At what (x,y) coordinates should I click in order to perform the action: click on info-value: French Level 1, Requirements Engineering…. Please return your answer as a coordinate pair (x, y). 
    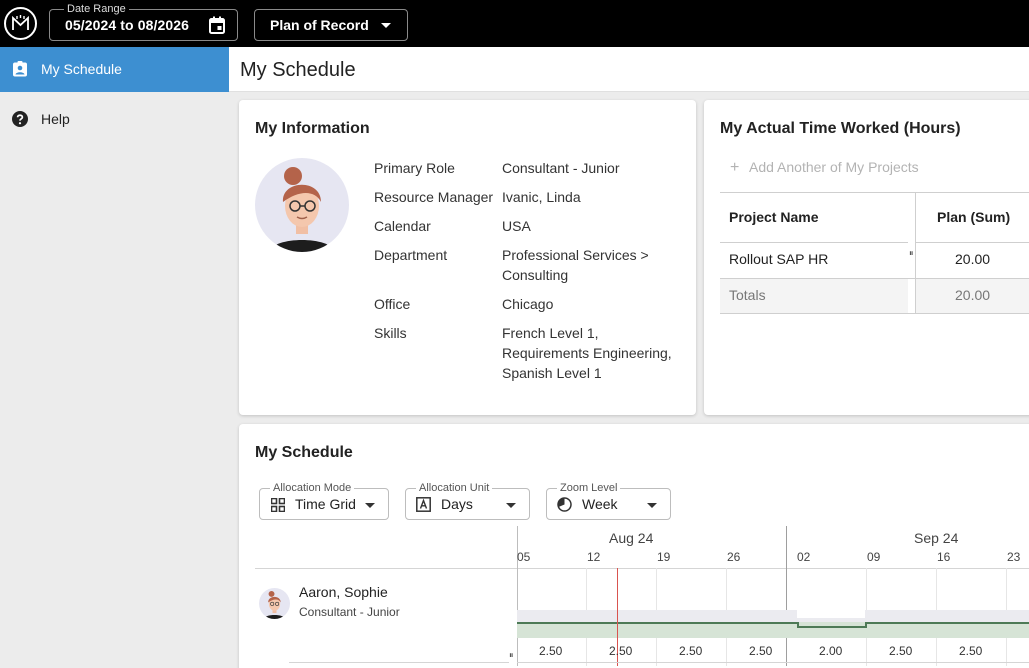
    Looking at the image, I should click on (587, 353).